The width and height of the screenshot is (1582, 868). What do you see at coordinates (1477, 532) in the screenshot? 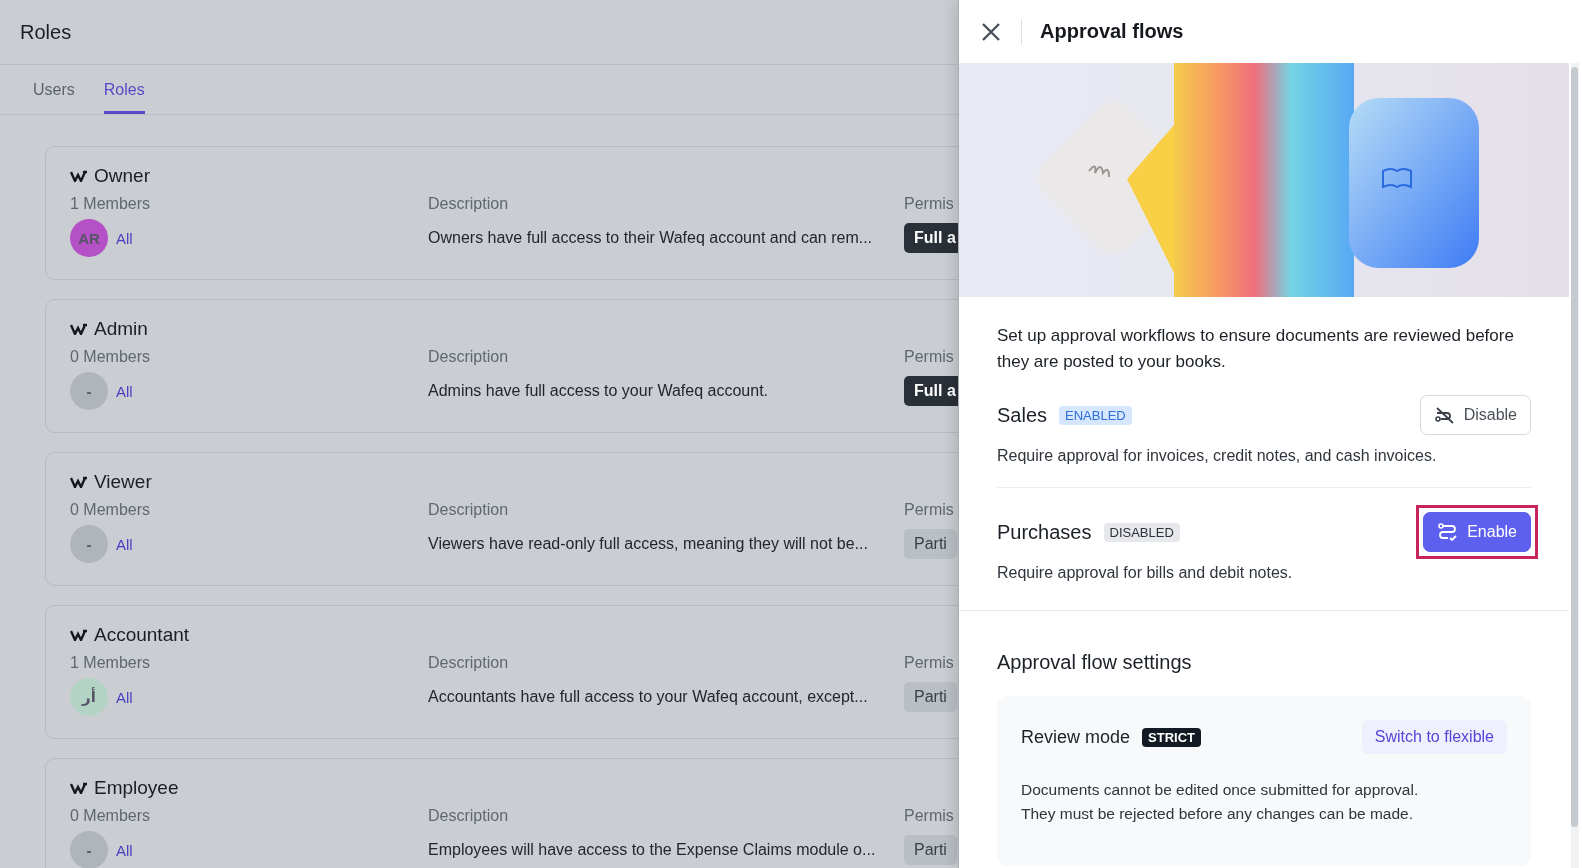
I see `enable-button: Enable` at bounding box center [1477, 532].